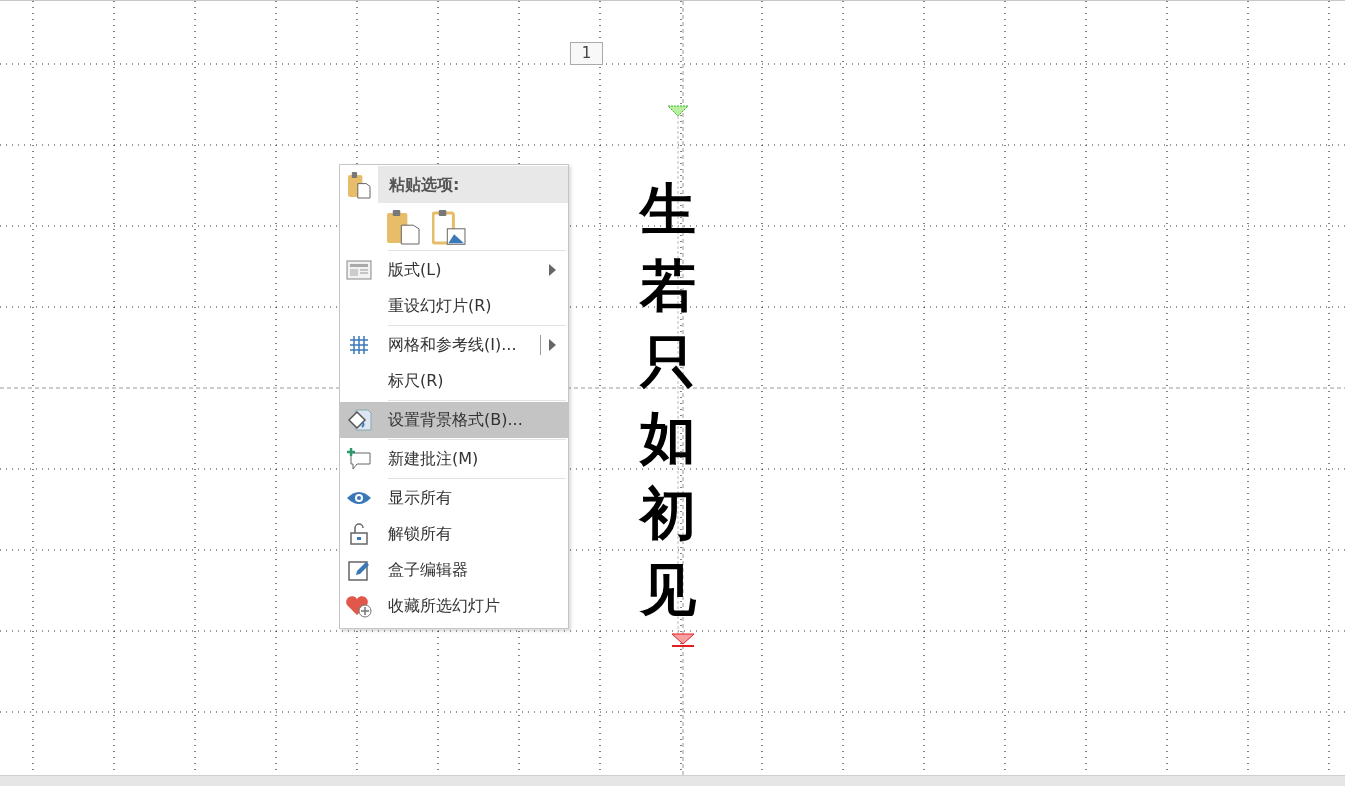  What do you see at coordinates (678, 111) in the screenshot?
I see `text-start-marker` at bounding box center [678, 111].